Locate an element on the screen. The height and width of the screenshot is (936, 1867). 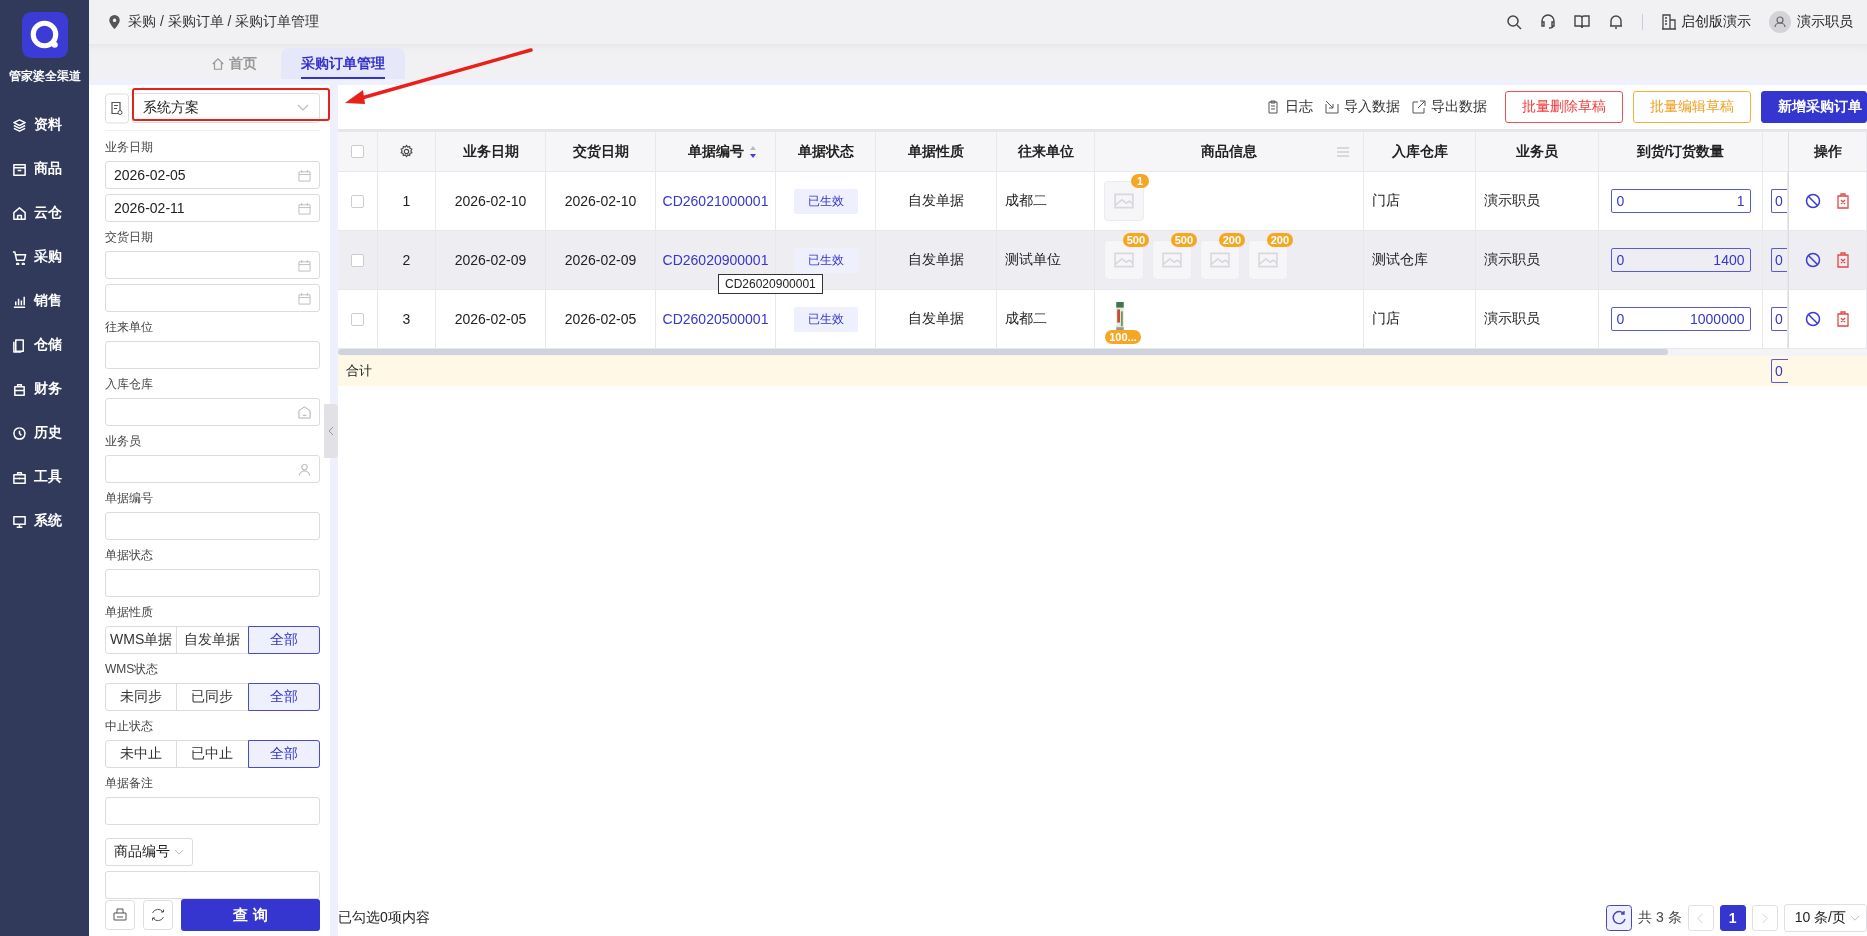
toolbar-button: 批量删除草稿 is located at coordinates (1564, 107).